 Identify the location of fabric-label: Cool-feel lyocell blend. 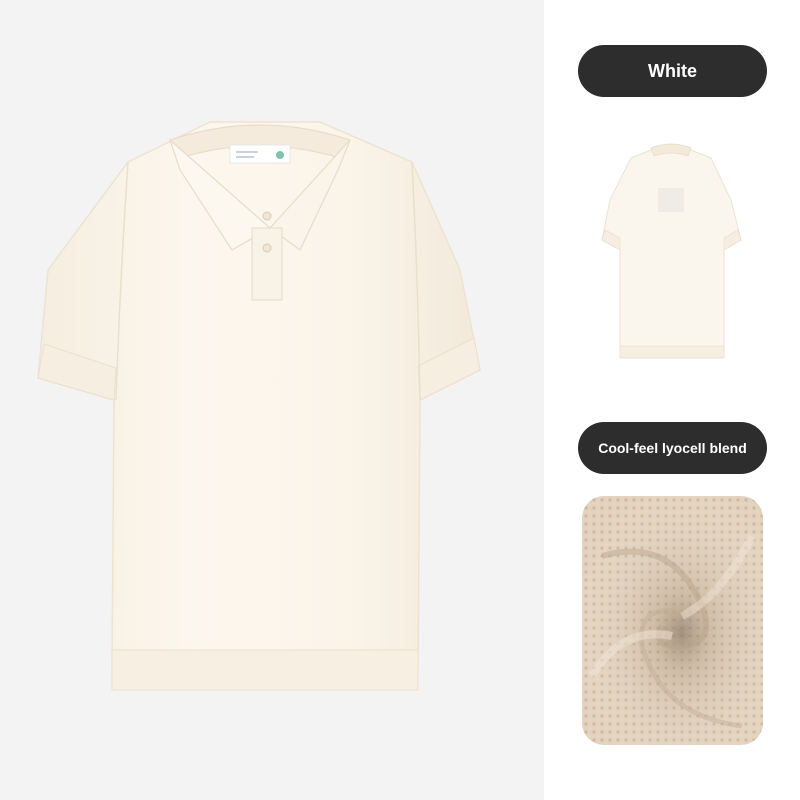
(672, 448).